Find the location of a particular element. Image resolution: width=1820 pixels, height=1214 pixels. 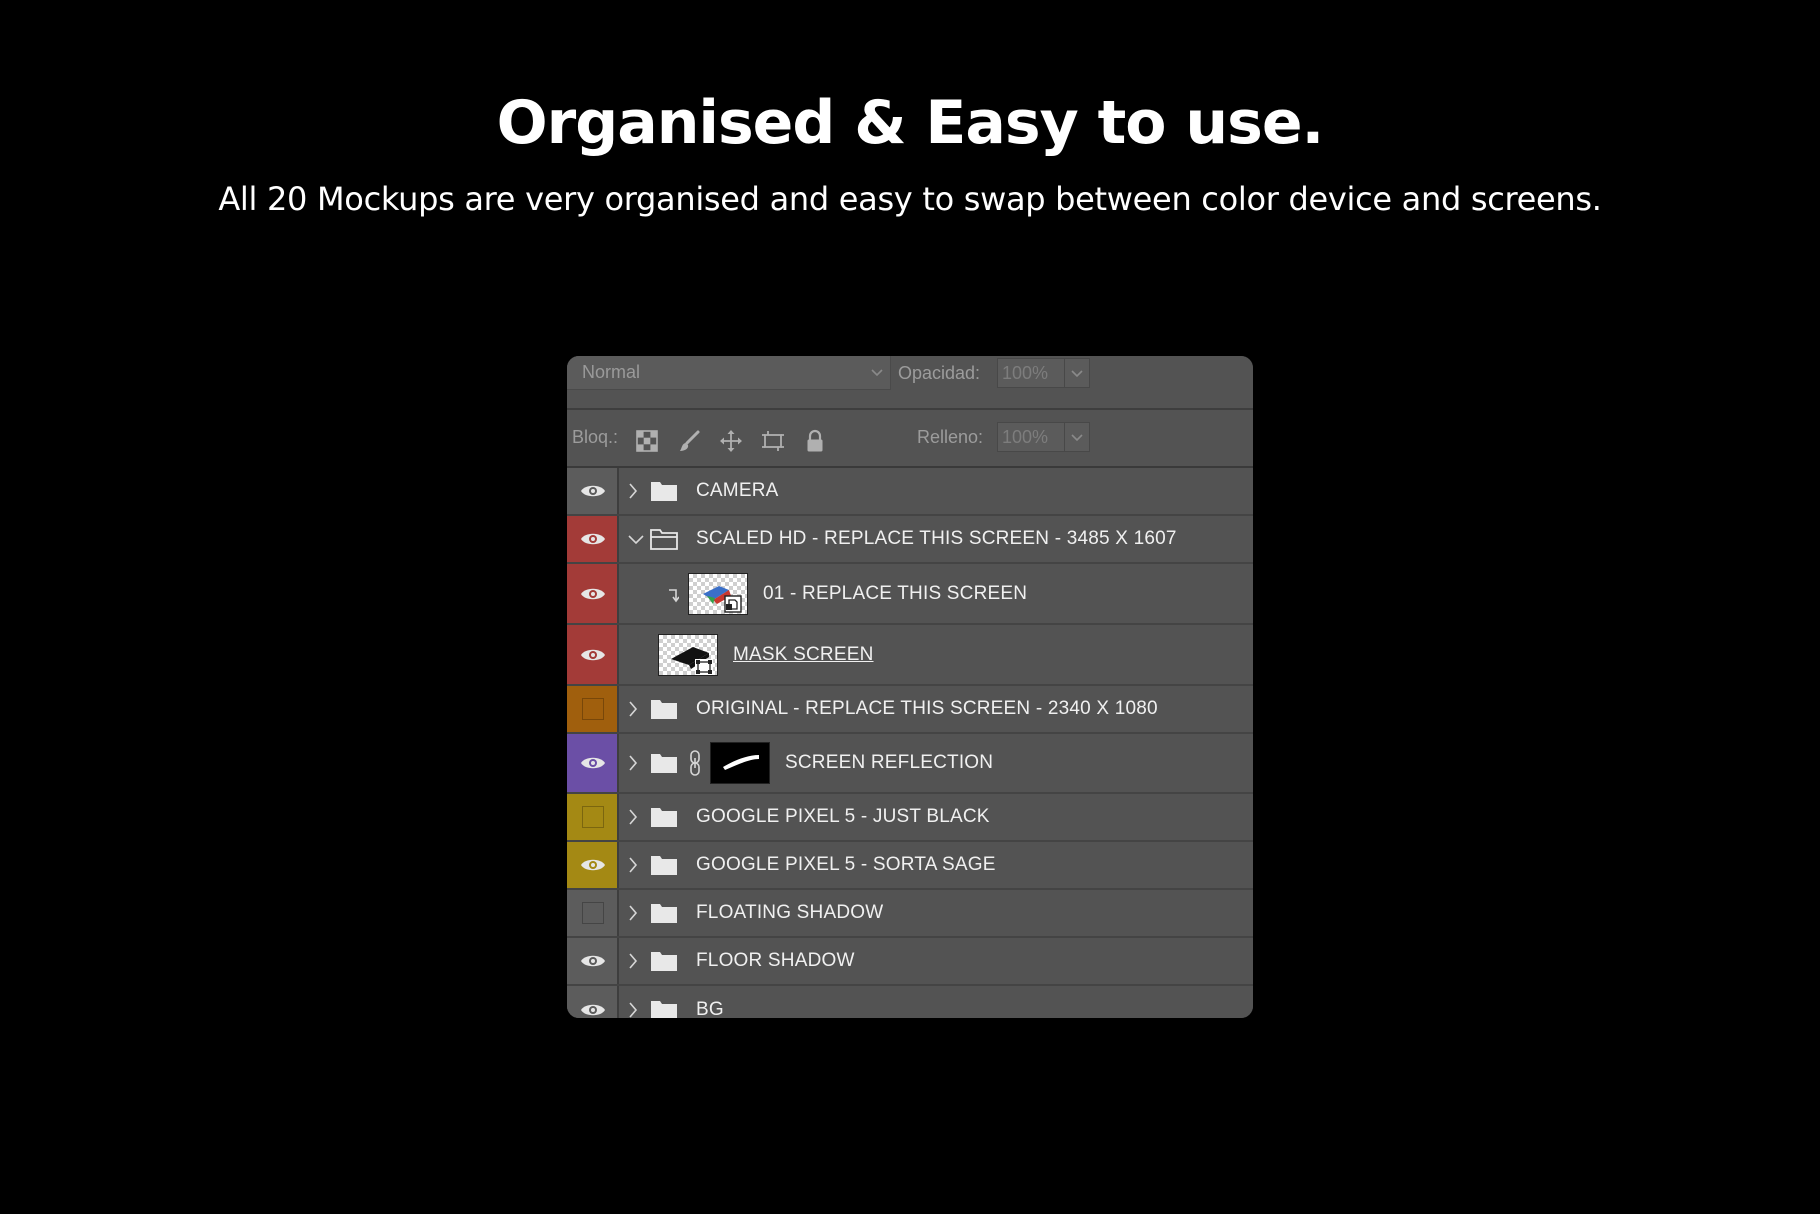

layer-name: FLOOR SHADOW is located at coordinates (775, 960).